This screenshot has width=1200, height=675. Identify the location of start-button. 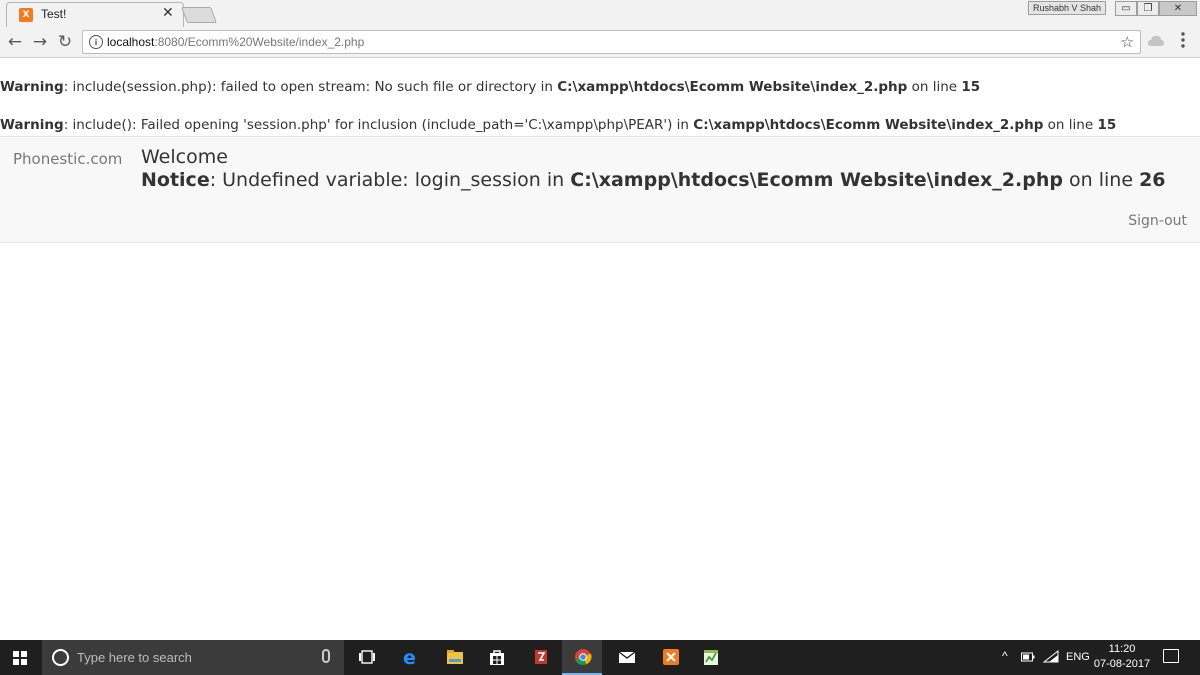
(21, 657).